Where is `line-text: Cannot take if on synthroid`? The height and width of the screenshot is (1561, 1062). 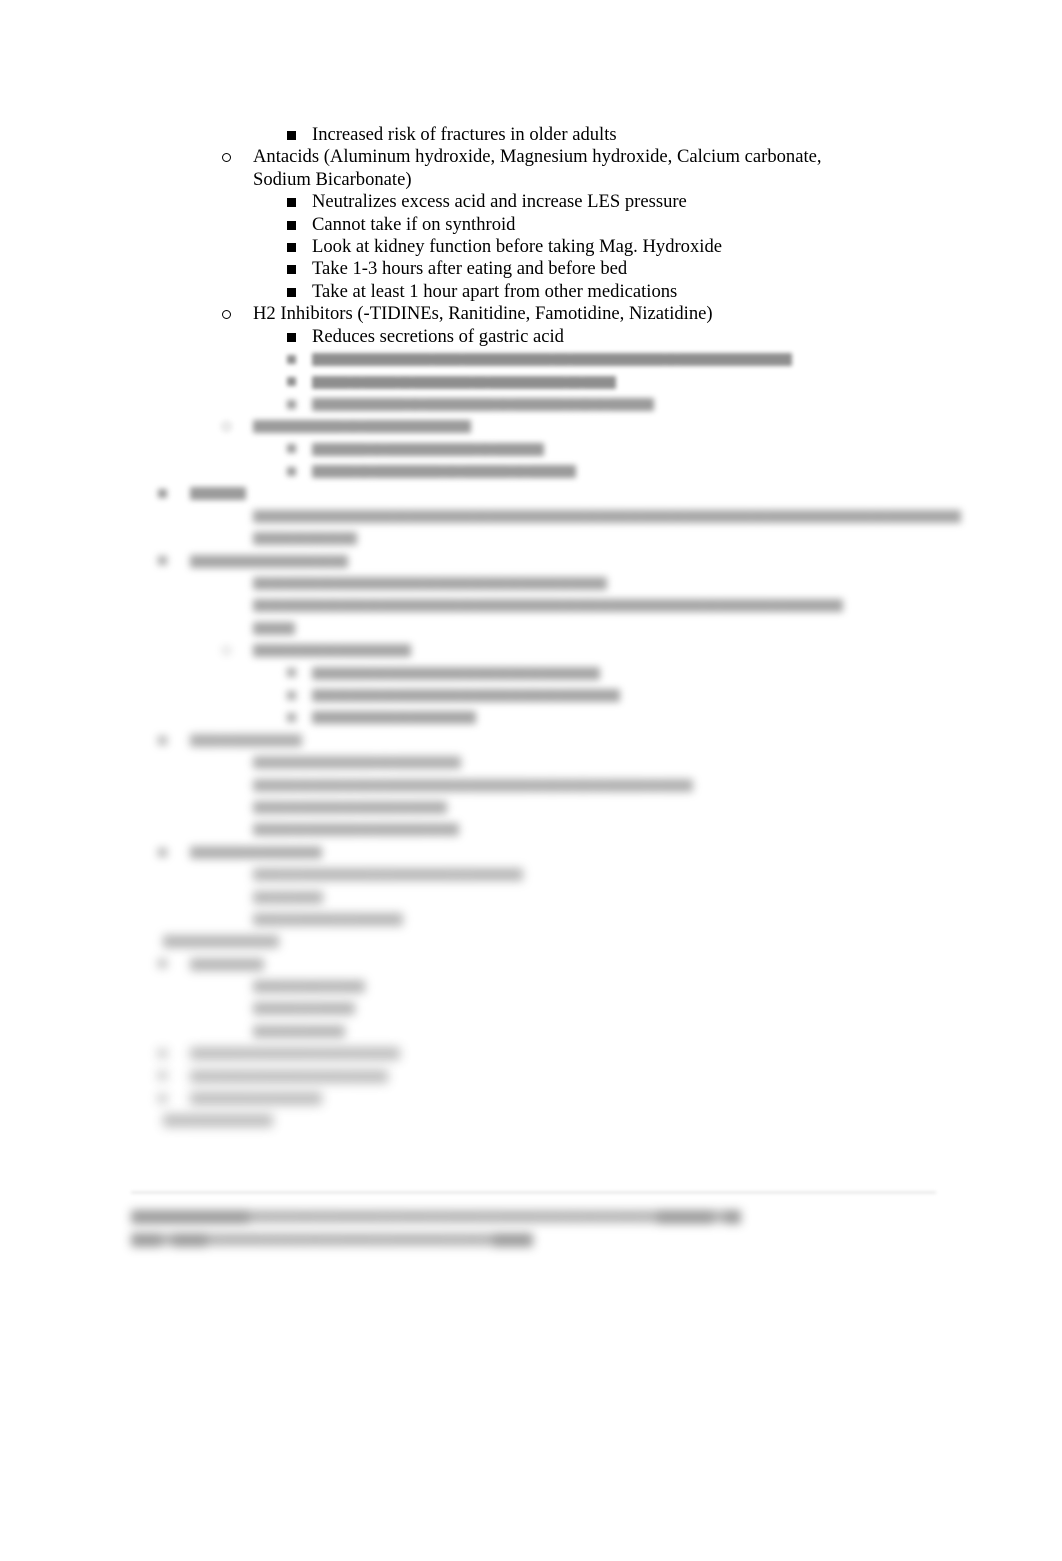 line-text: Cannot take if on synthroid is located at coordinates (414, 224).